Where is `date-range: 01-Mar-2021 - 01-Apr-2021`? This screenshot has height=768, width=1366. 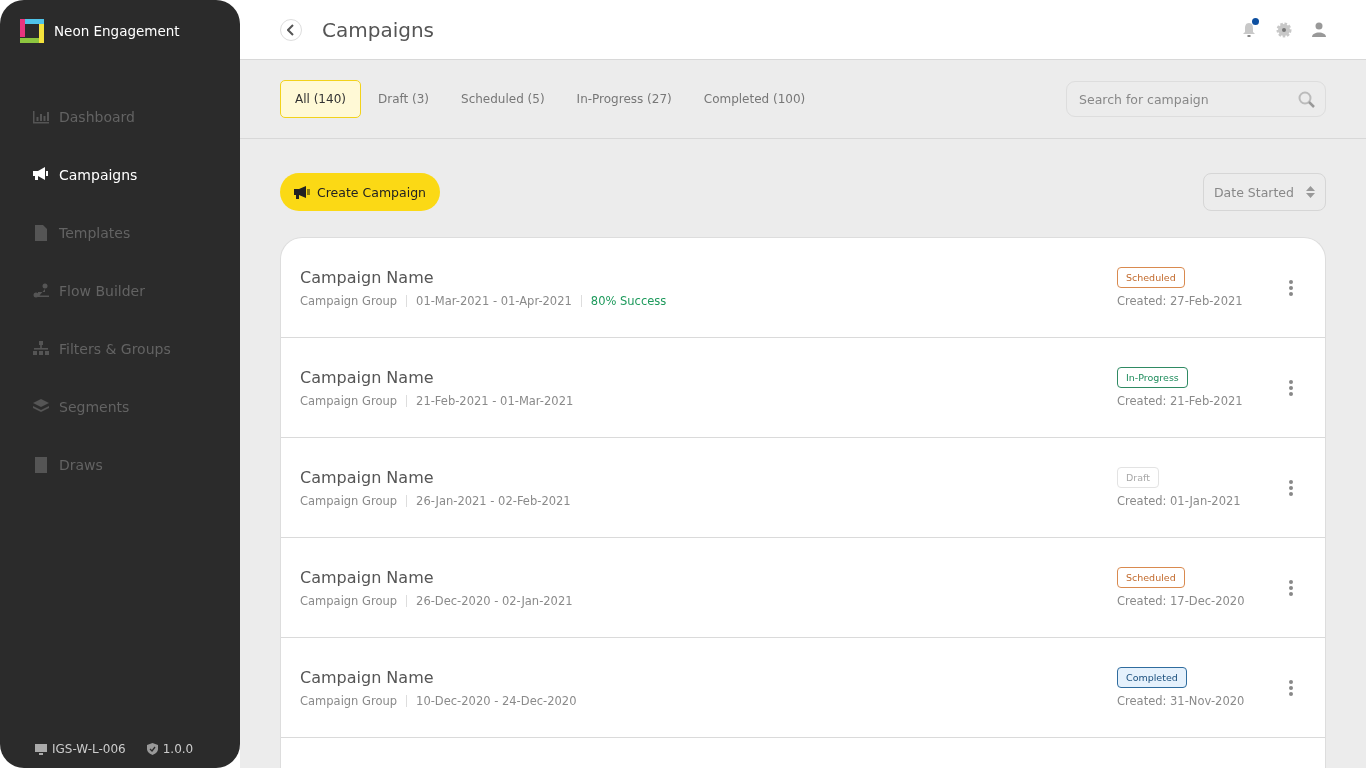
date-range: 01-Mar-2021 - 01-Apr-2021 is located at coordinates (494, 300).